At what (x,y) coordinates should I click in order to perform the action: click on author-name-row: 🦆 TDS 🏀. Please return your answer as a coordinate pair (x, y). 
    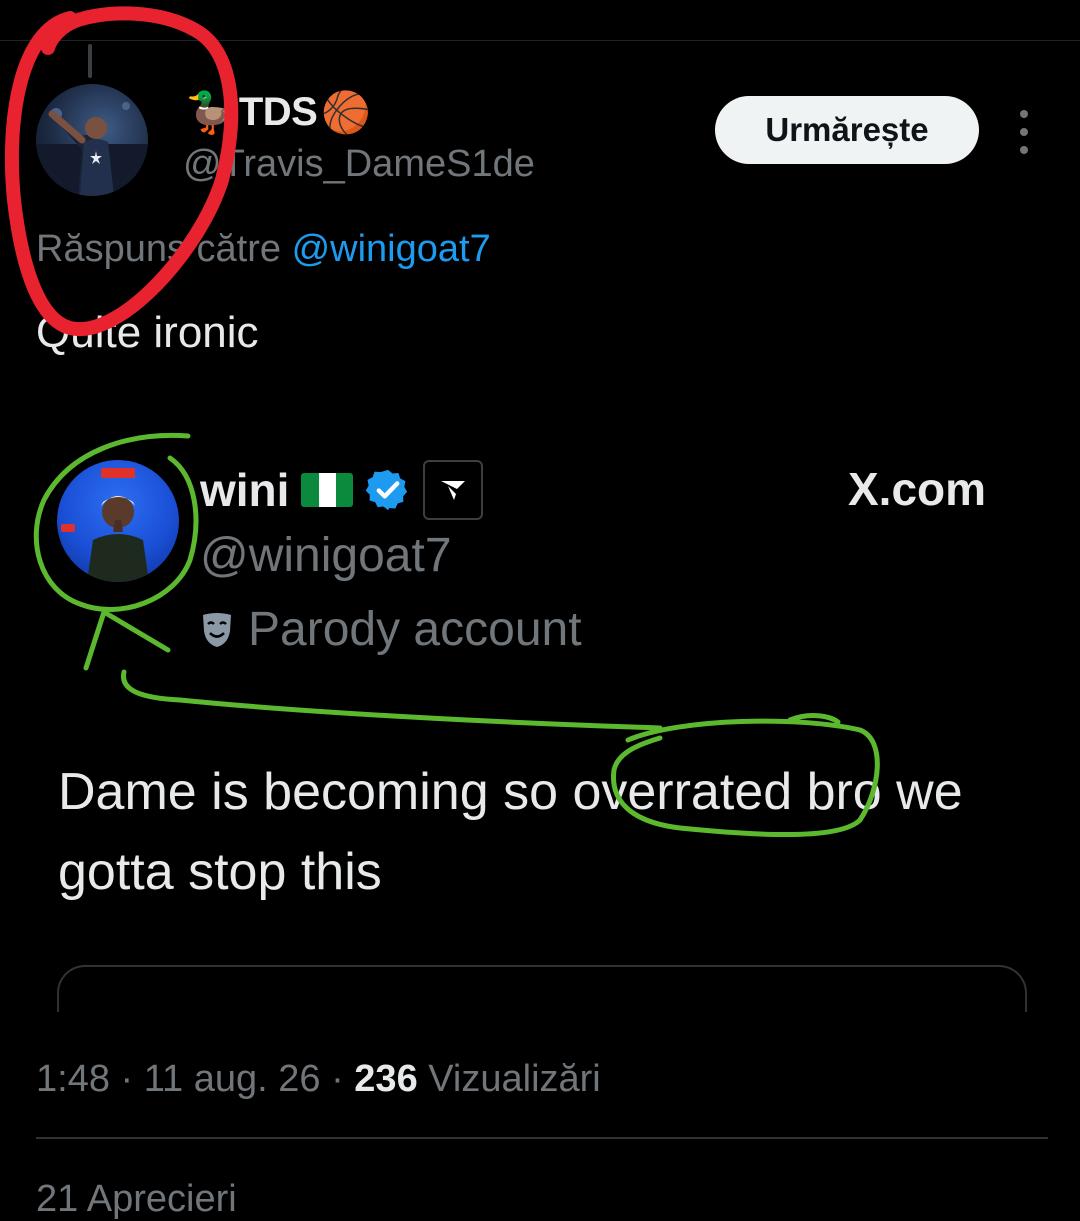
    Looking at the image, I should click on (278, 112).